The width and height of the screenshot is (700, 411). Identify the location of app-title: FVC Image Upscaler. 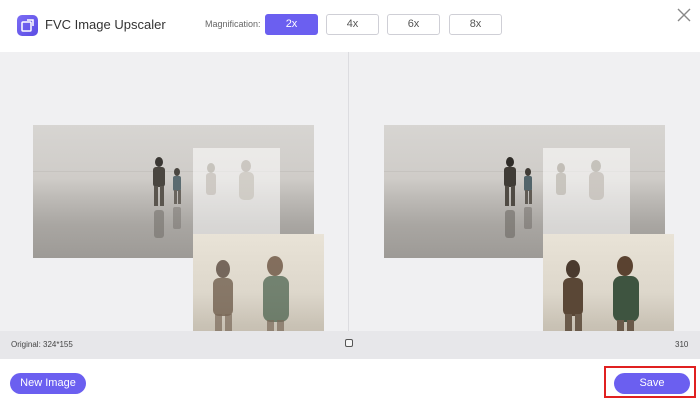
(105, 24).